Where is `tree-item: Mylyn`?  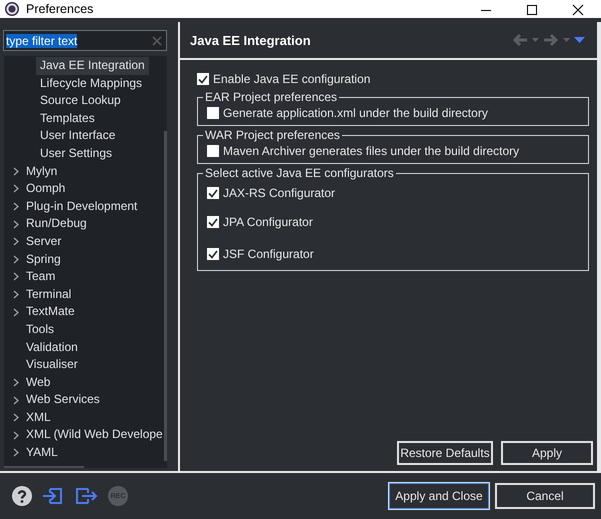
tree-item: Mylyn is located at coordinates (42, 171).